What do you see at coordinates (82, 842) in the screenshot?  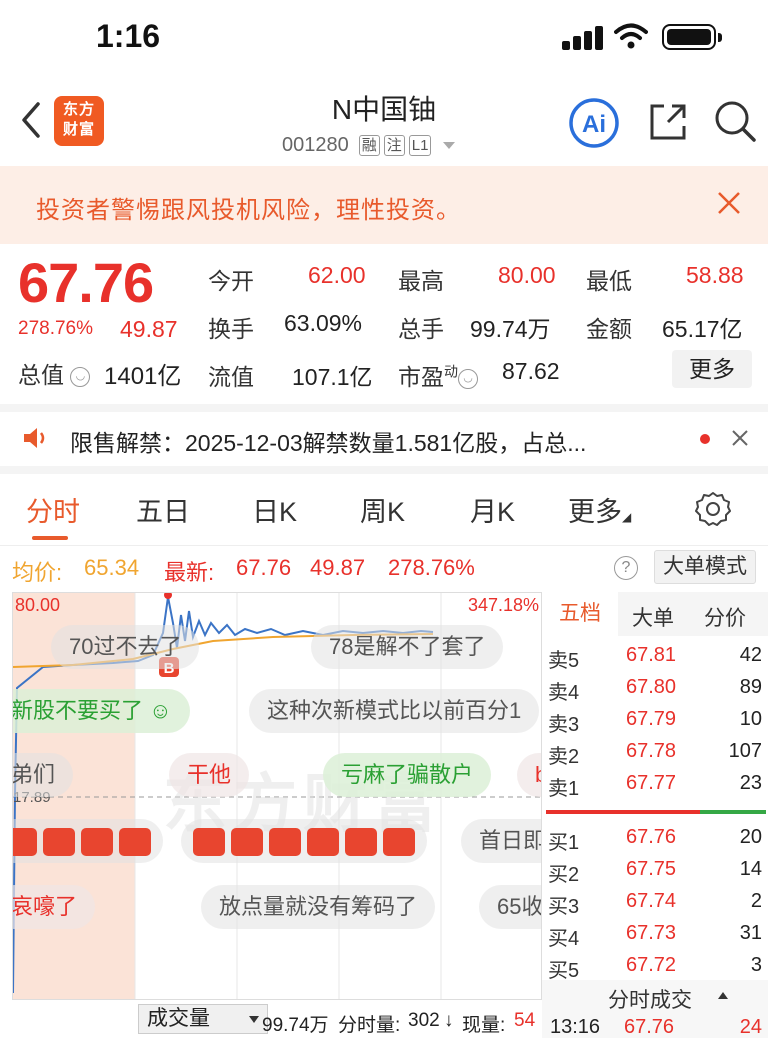 I see `rise-emoji-group` at bounding box center [82, 842].